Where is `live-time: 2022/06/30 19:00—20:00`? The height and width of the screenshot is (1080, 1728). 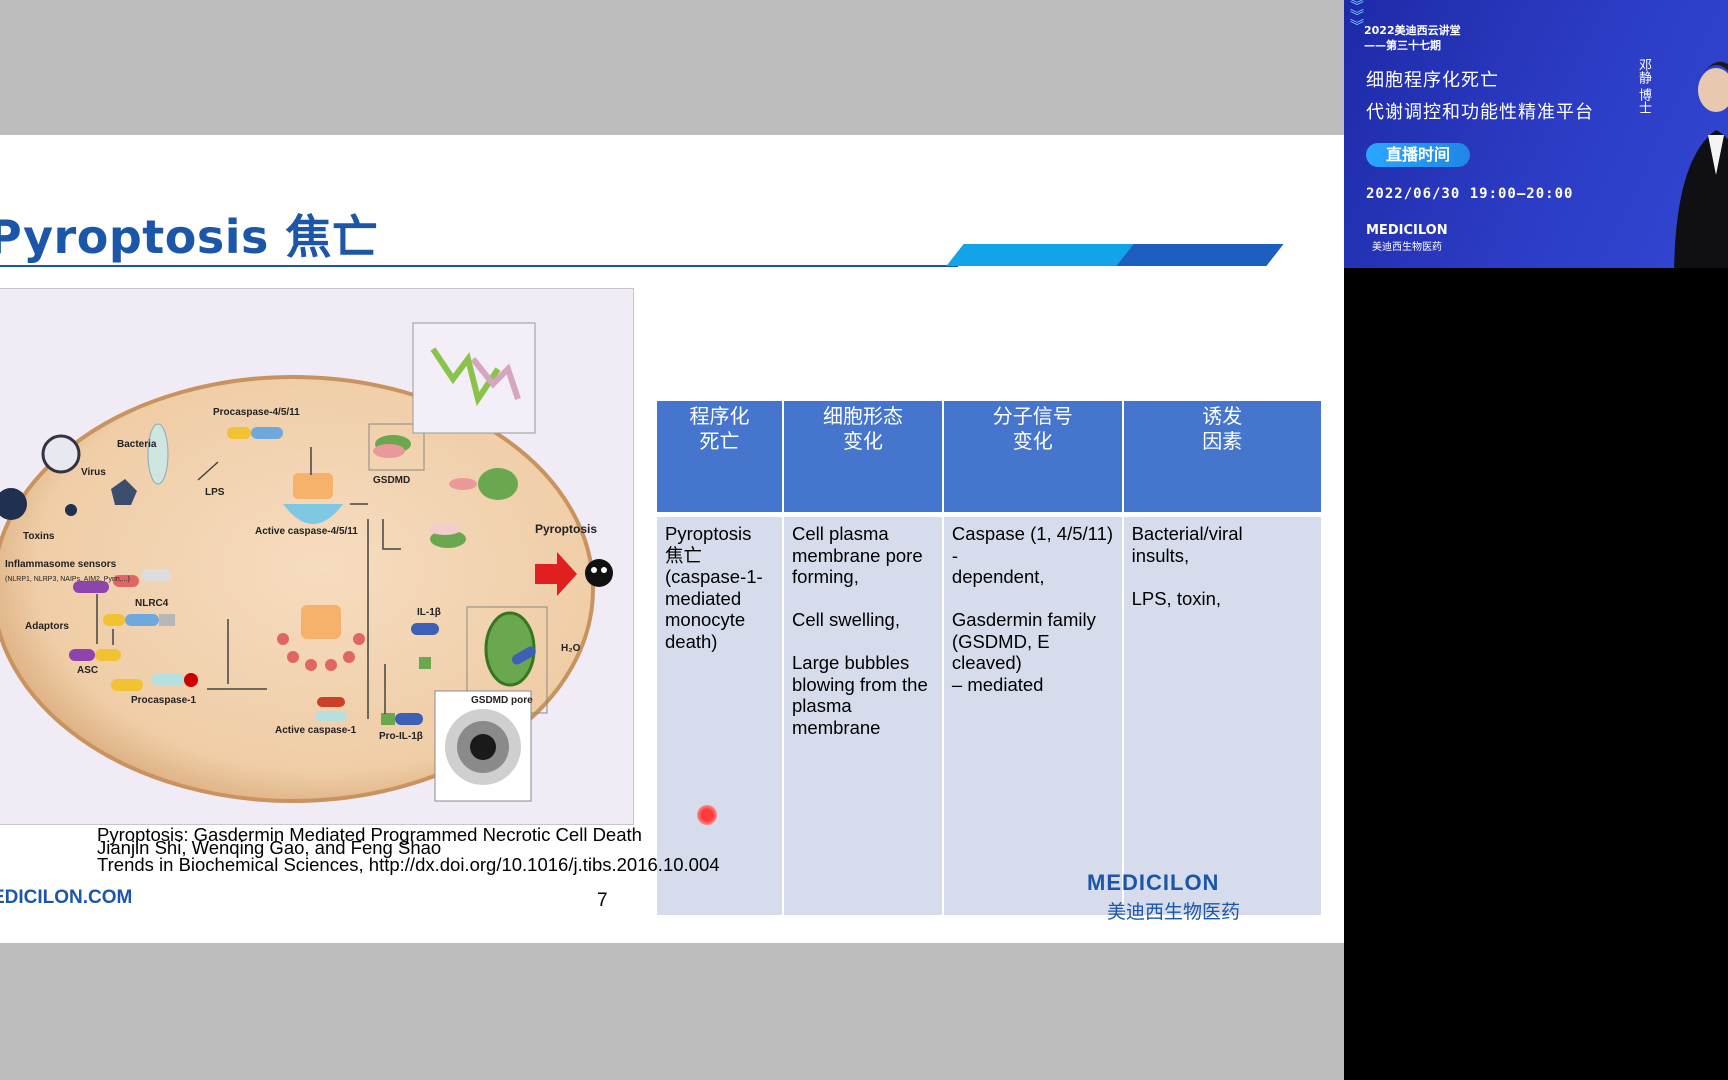 live-time: 2022/06/30 19:00—20:00 is located at coordinates (1470, 194).